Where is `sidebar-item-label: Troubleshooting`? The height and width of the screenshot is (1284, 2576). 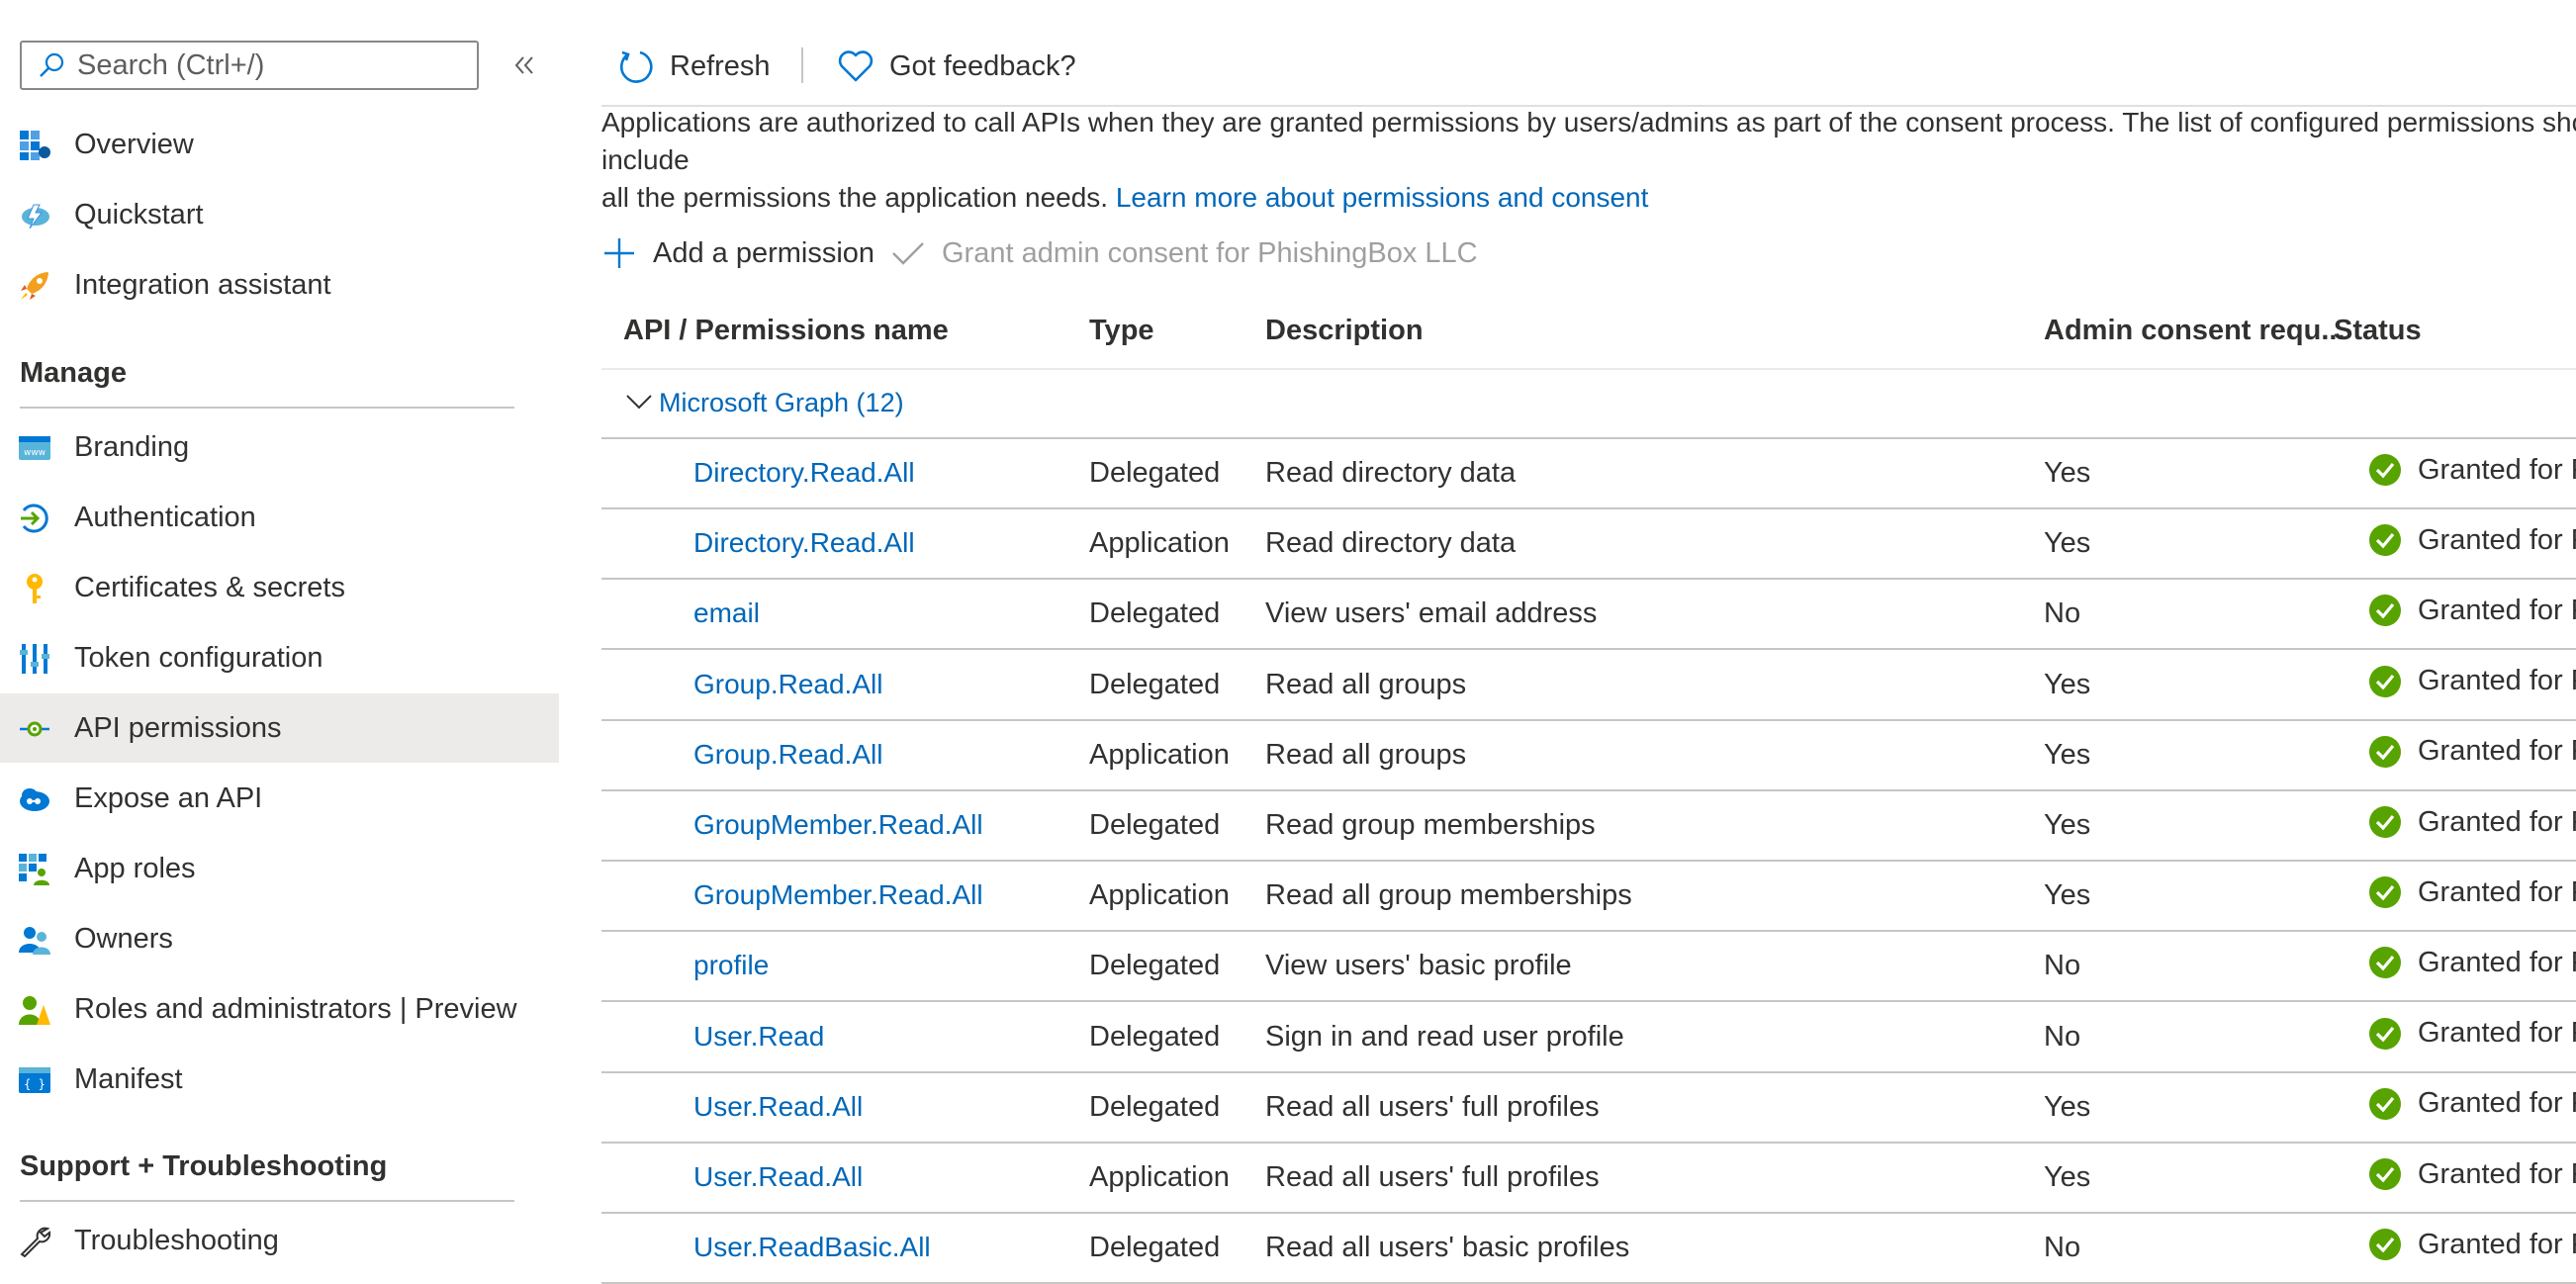 sidebar-item-label: Troubleshooting is located at coordinates (176, 1240).